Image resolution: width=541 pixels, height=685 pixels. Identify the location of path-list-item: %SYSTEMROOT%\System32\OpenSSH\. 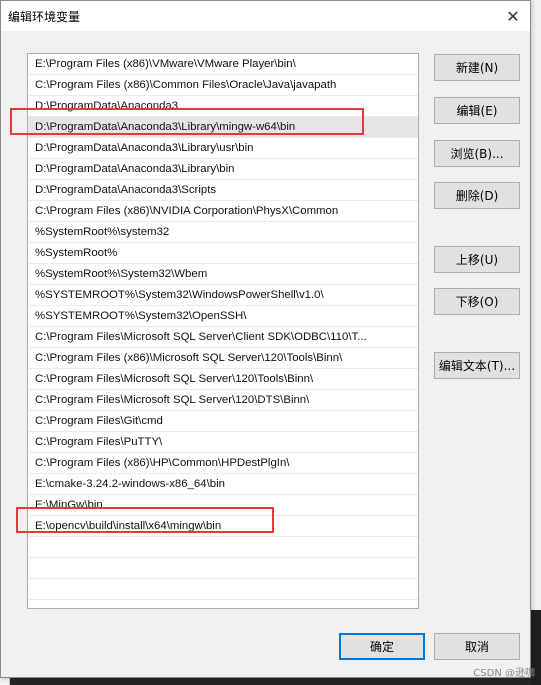
(223, 316).